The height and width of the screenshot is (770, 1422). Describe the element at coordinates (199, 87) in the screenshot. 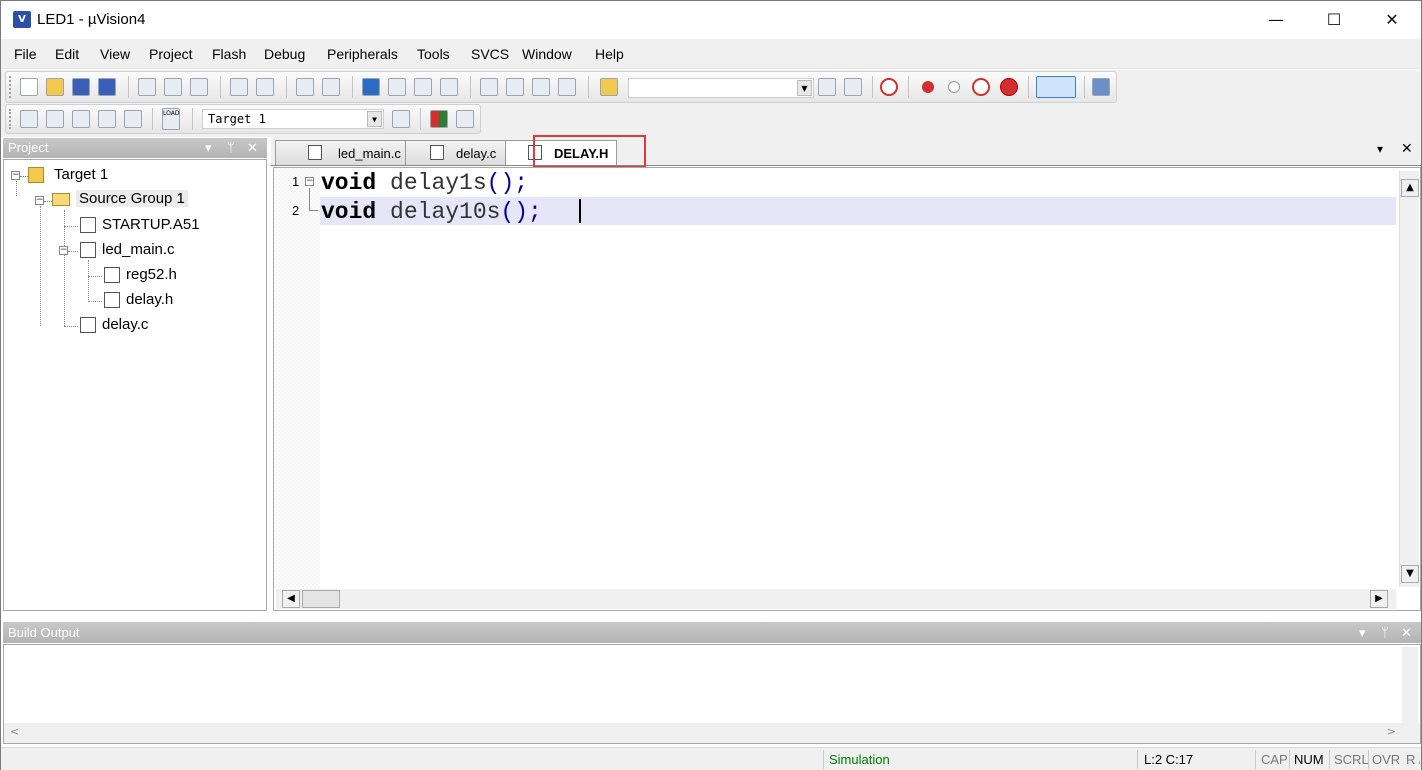

I see `paste-icon` at that location.